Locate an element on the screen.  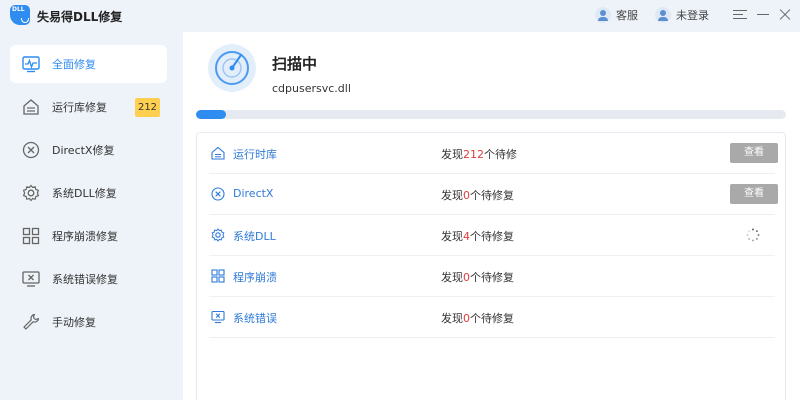
result-row-system-error: 系统错误 发现0个待修复 is located at coordinates (492, 317).